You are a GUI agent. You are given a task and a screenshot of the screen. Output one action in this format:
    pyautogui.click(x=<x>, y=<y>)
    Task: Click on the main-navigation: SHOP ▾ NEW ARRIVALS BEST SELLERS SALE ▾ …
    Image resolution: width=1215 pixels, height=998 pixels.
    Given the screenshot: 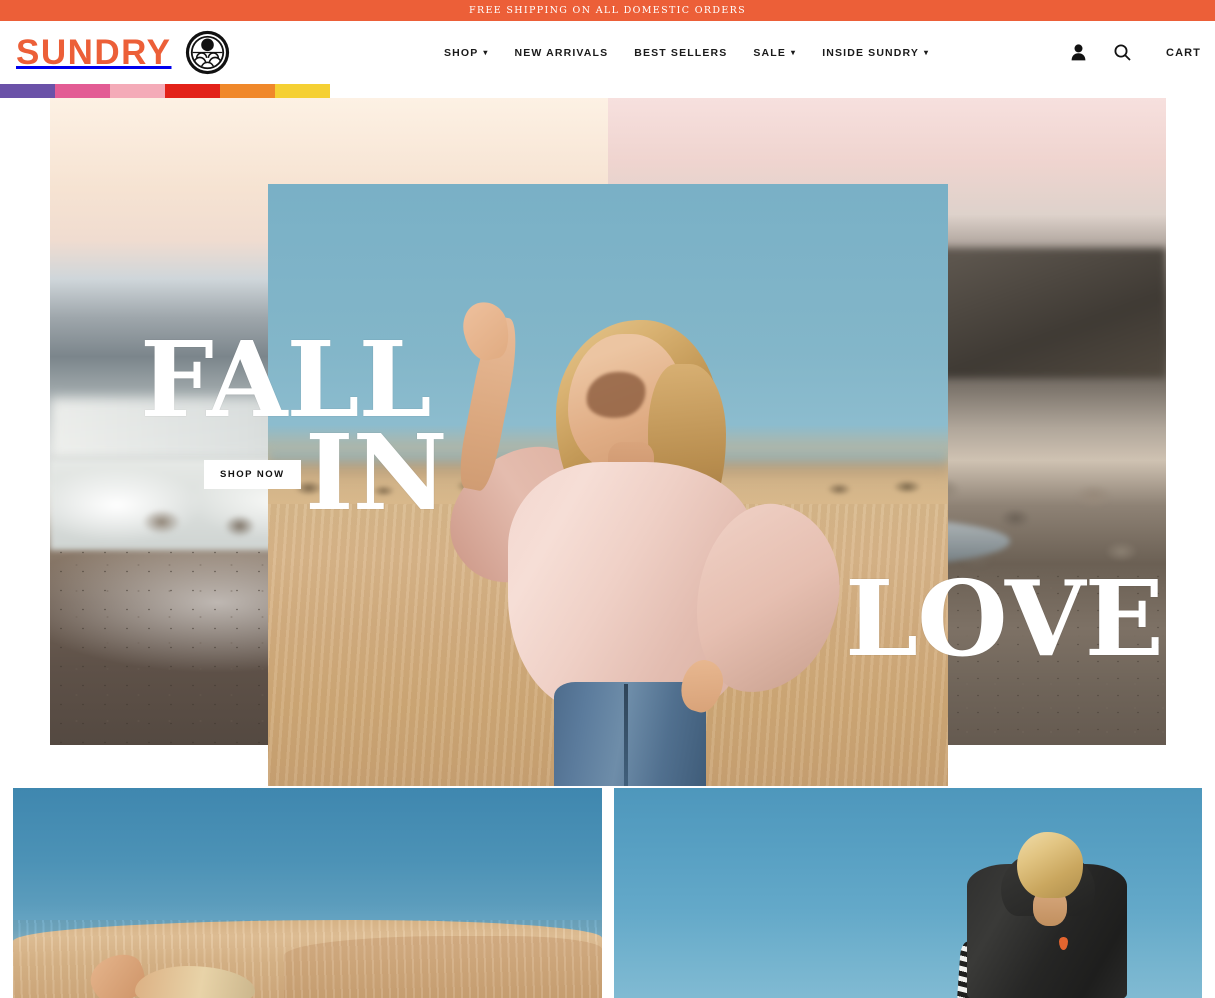 What is the action you would take?
    pyautogui.click(x=686, y=52)
    